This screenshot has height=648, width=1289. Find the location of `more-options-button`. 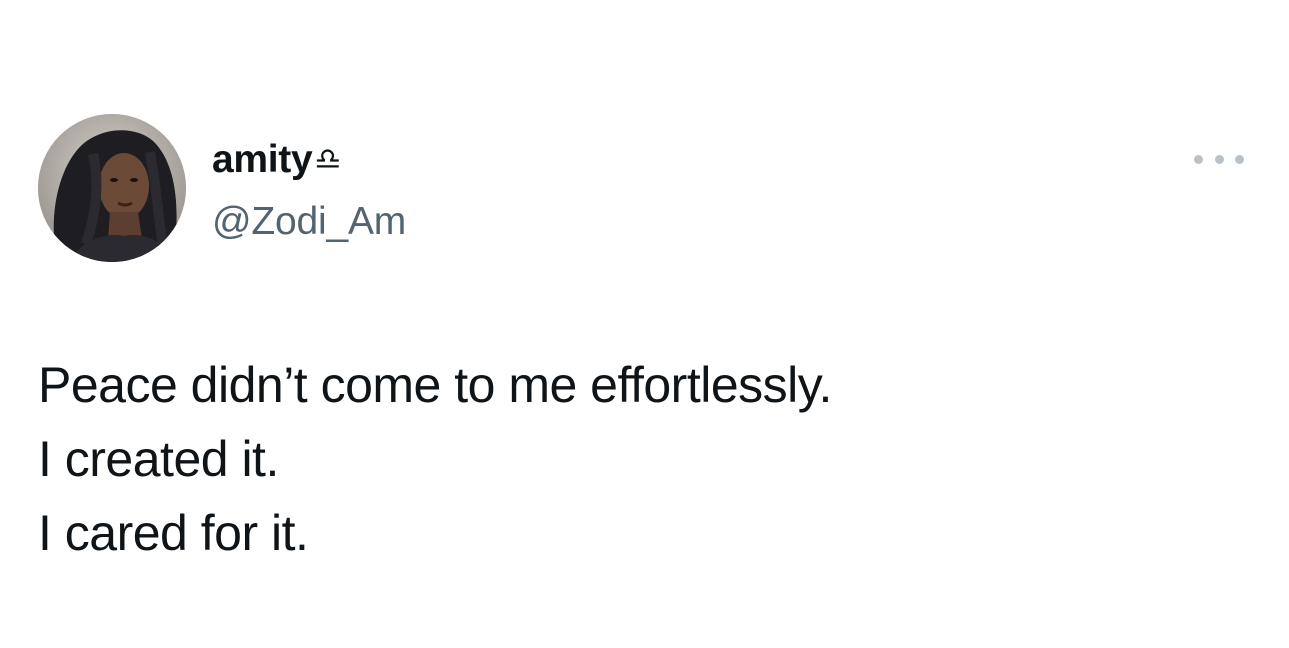

more-options-button is located at coordinates (1219, 159).